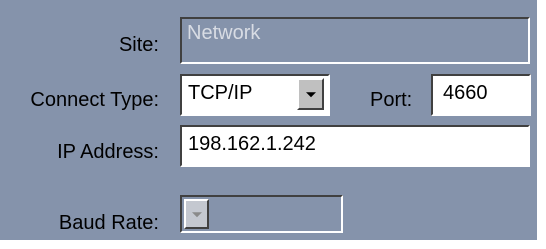 This screenshot has width=546, height=249. What do you see at coordinates (391, 100) in the screenshot?
I see `port-label: Port:` at bounding box center [391, 100].